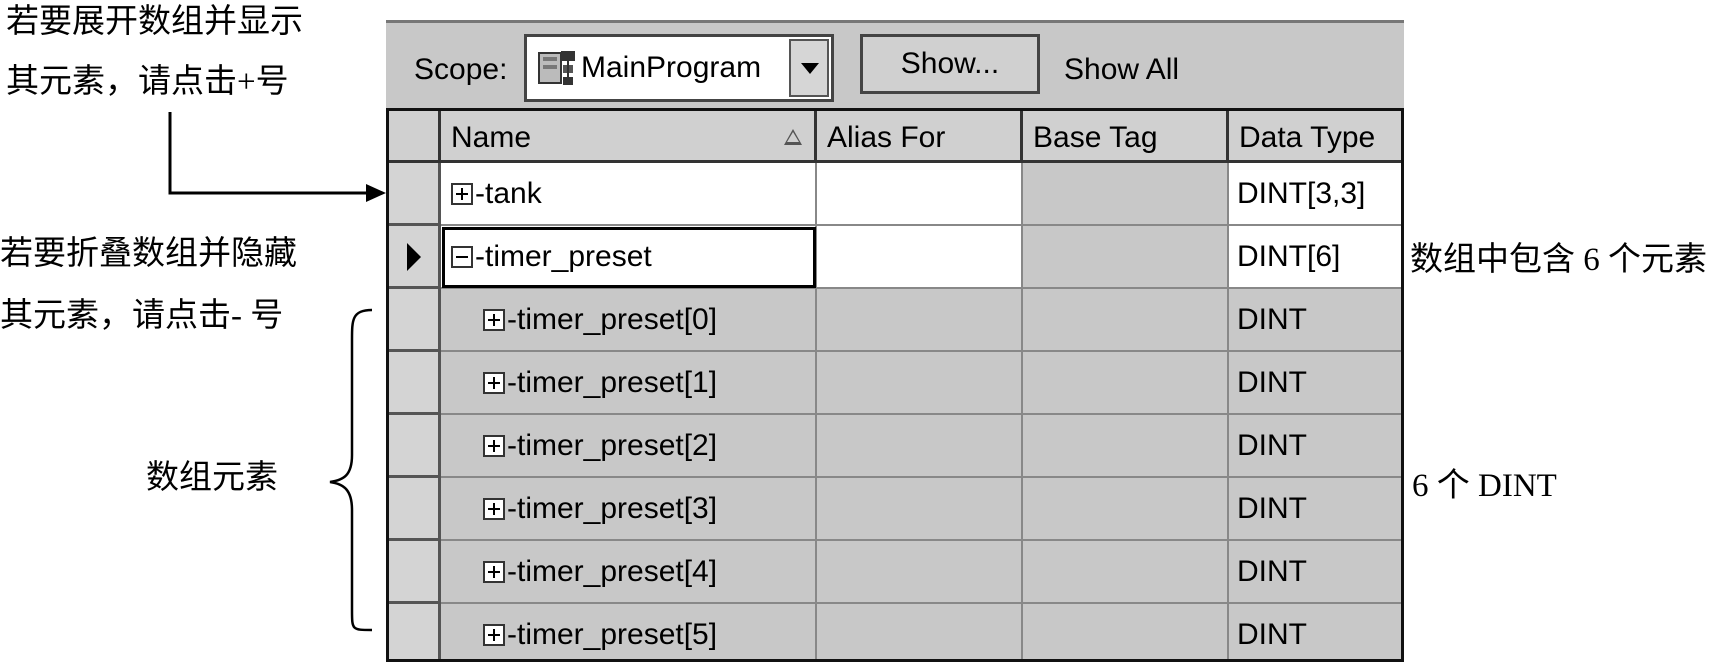 The image size is (1736, 664). What do you see at coordinates (1126, 137) in the screenshot?
I see `column-header-base-tag: Base Tag` at bounding box center [1126, 137].